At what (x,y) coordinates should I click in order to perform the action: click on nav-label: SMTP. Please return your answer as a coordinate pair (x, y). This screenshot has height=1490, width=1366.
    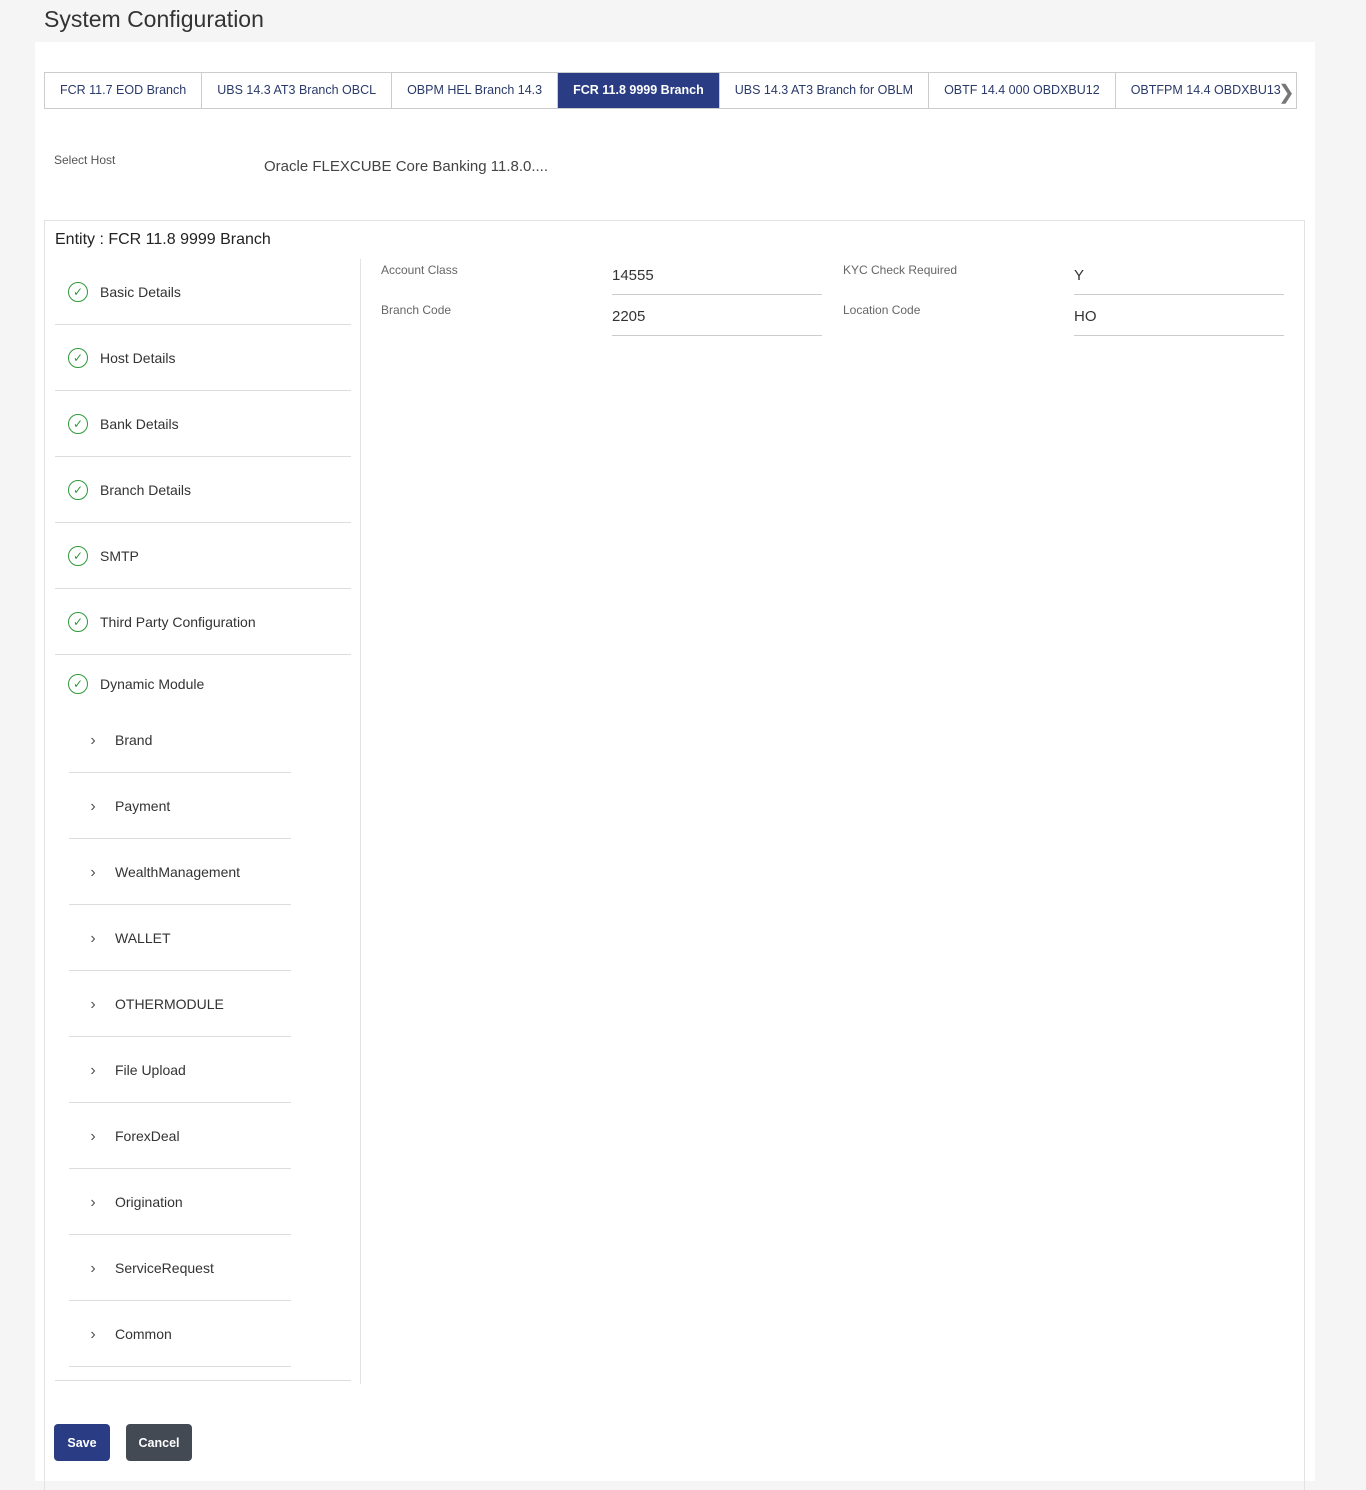
    Looking at the image, I should click on (119, 555).